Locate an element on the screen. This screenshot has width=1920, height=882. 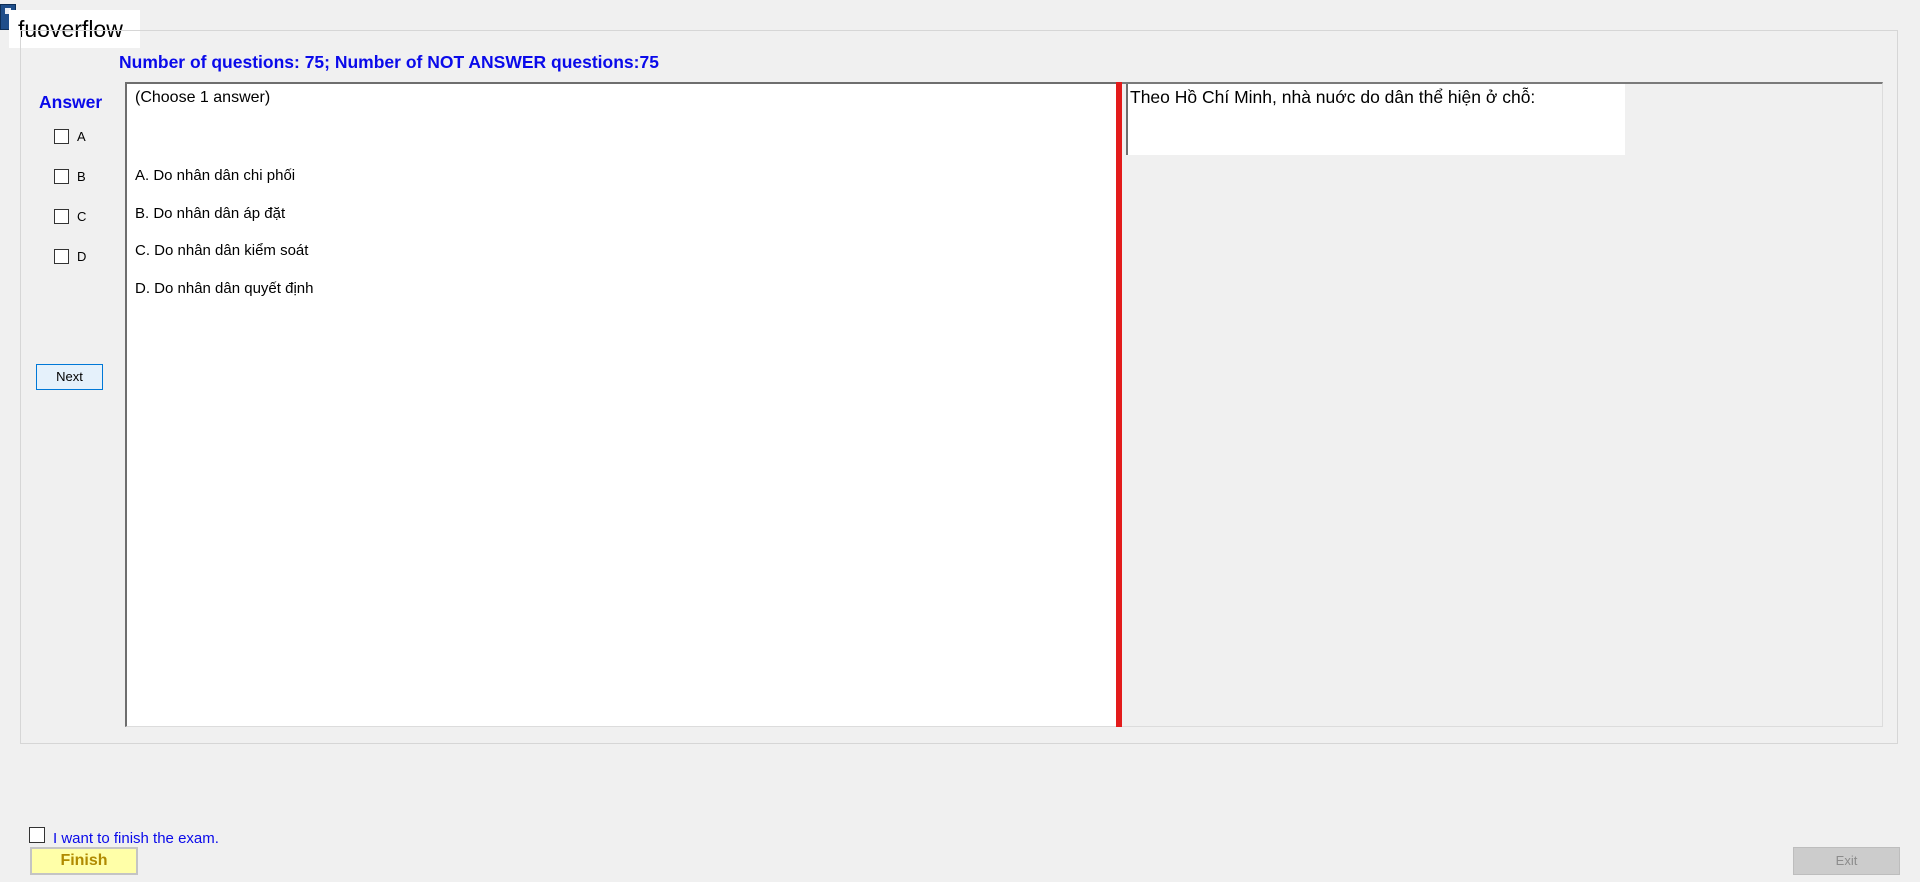
answer-option-b: B is located at coordinates (70, 176).